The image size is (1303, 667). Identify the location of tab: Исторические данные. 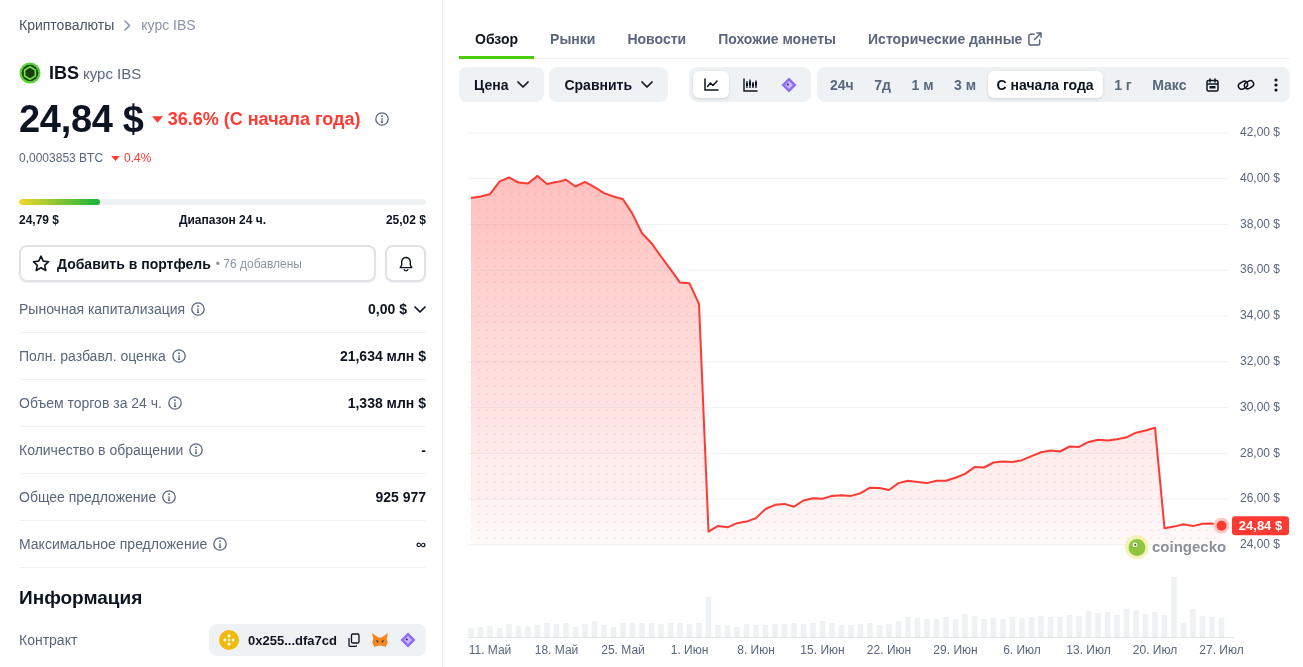
(955, 39).